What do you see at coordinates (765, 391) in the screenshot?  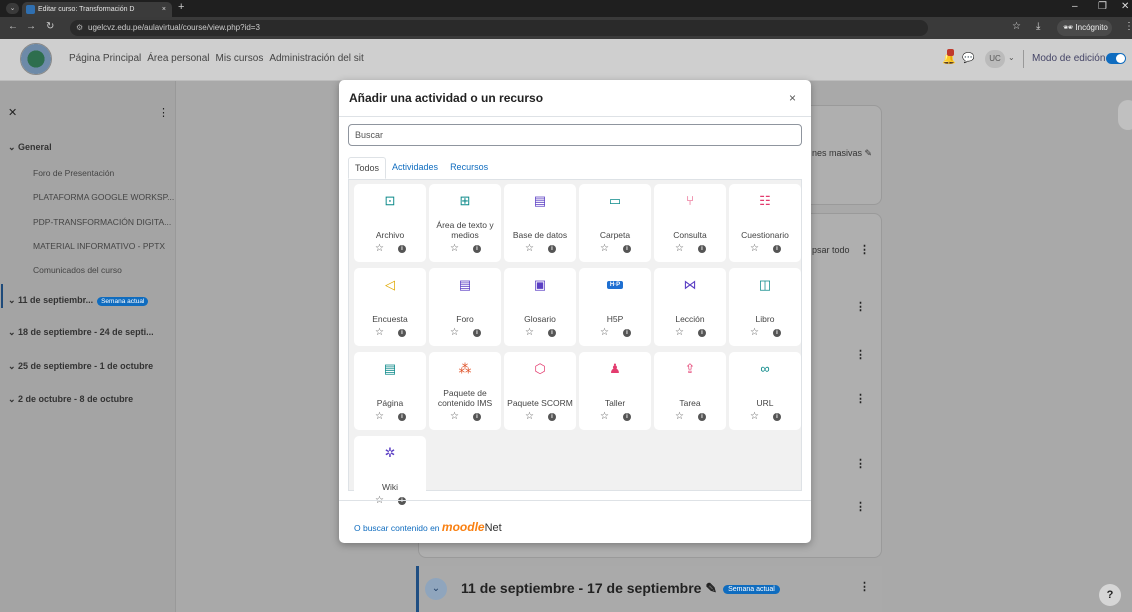 I see `module-tile: ∞ URL ☆ i` at bounding box center [765, 391].